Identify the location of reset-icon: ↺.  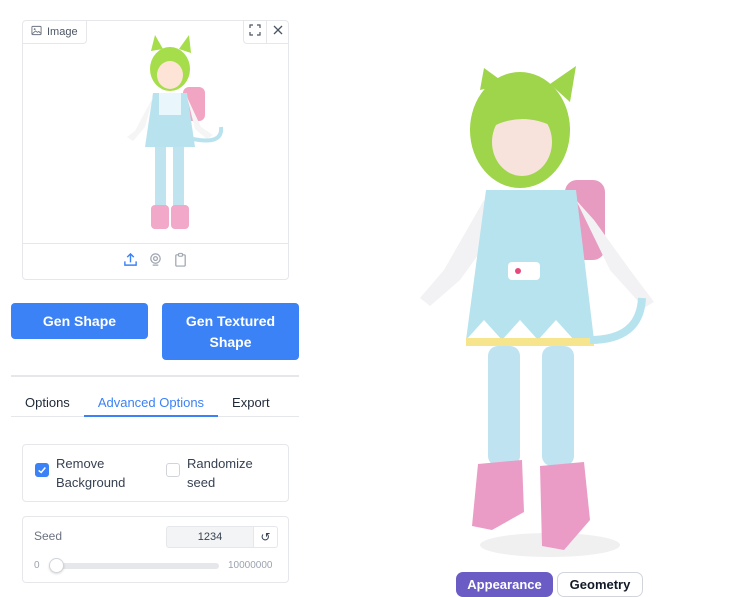
(265, 537).